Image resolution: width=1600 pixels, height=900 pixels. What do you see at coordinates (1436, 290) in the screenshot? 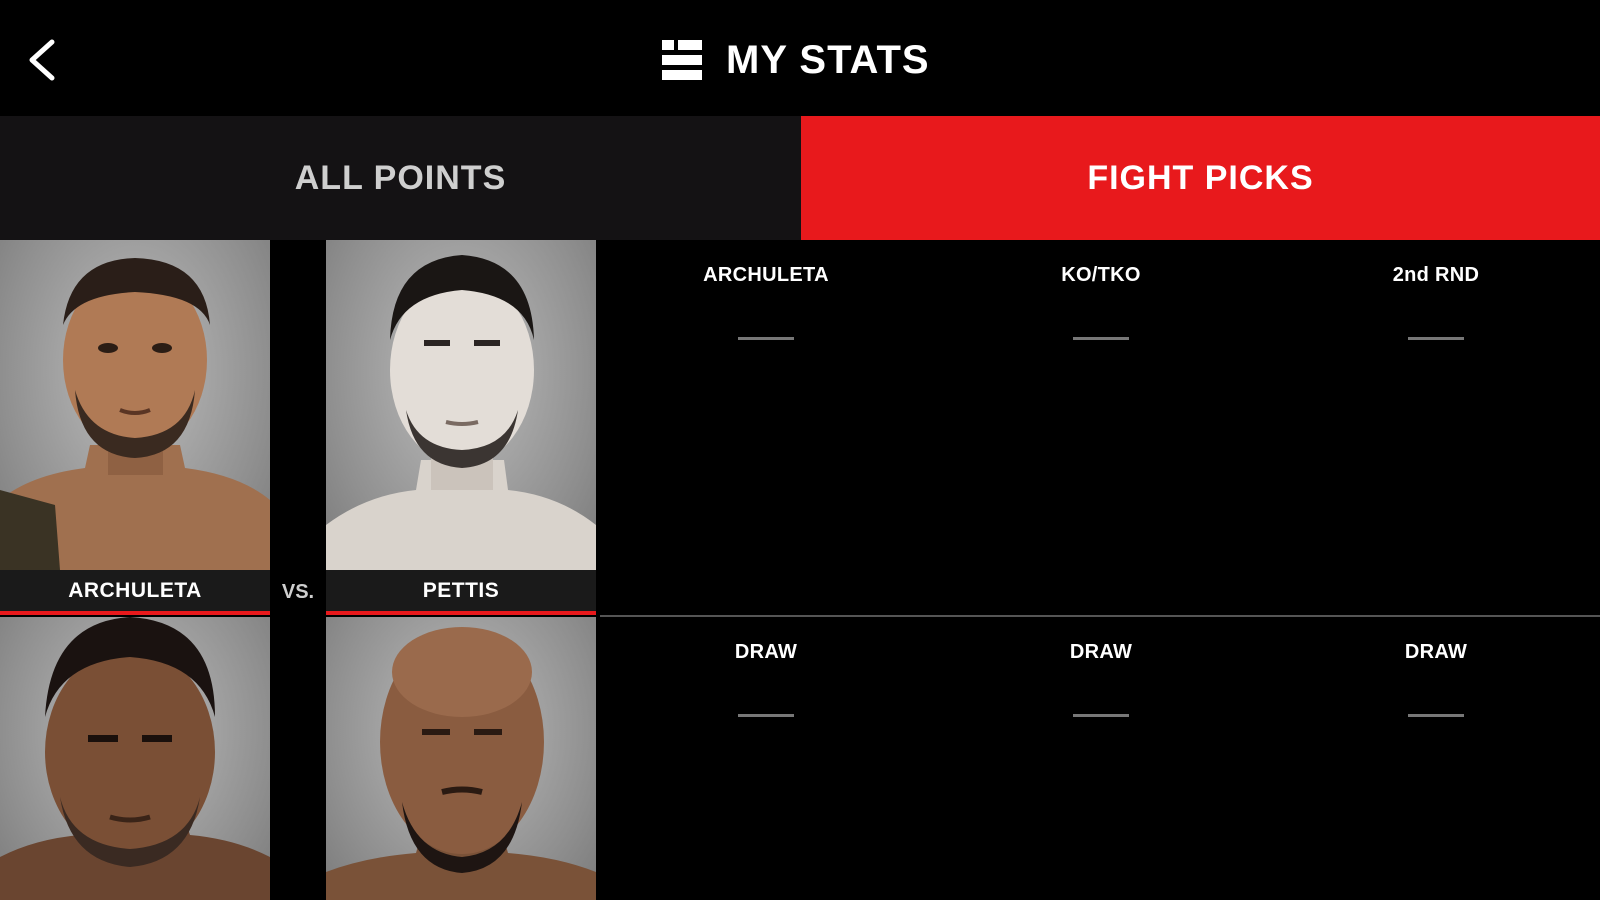
I see `pick-round: 2nd RND` at bounding box center [1436, 290].